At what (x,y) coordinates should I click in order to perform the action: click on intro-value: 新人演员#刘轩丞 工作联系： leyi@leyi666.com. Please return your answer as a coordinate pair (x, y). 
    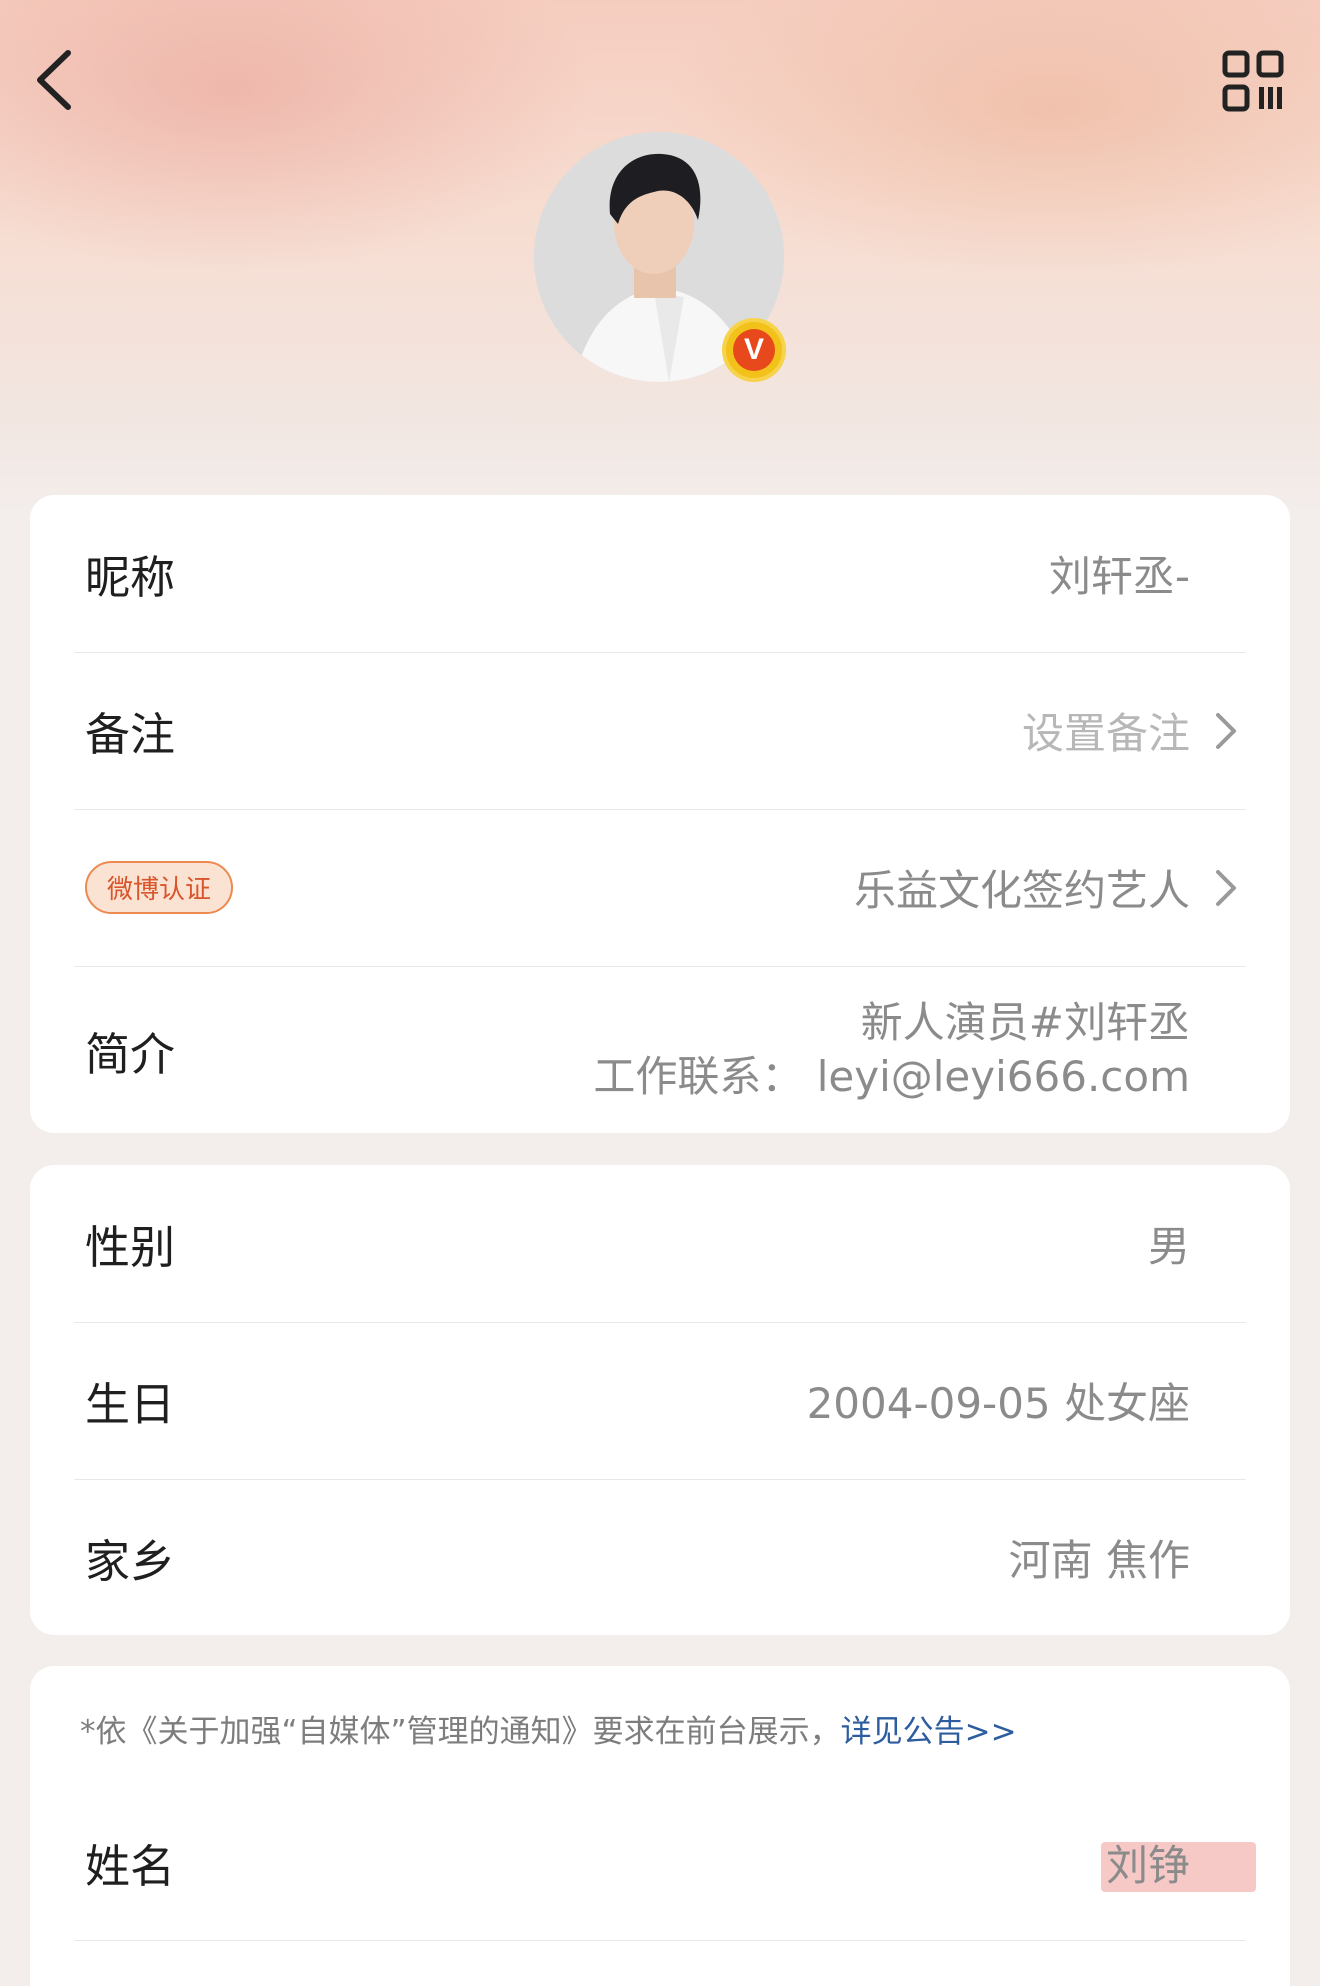
    Looking at the image, I should click on (891, 1050).